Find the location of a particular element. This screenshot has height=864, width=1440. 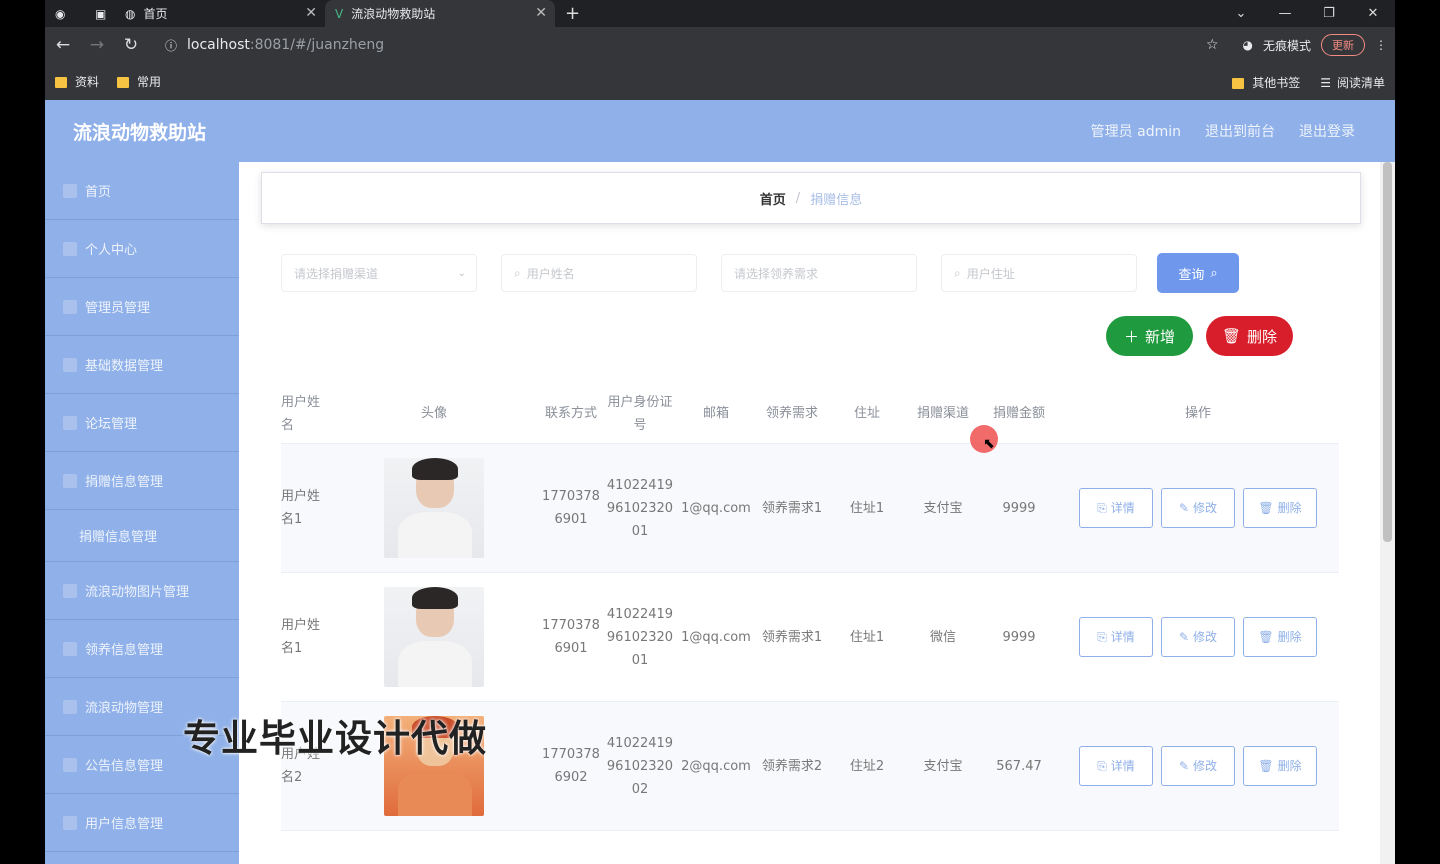

cell-amount: 9999 is located at coordinates (1019, 508).